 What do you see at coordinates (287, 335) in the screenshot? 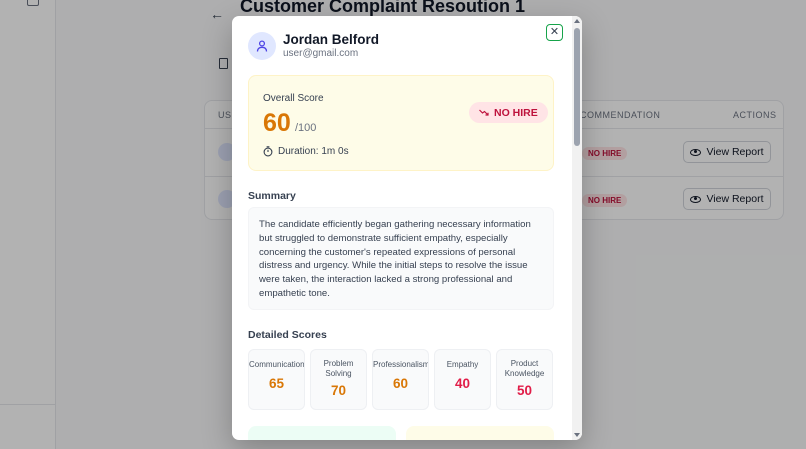
I see `detailed-scores-title: Detailed Scores` at bounding box center [287, 335].